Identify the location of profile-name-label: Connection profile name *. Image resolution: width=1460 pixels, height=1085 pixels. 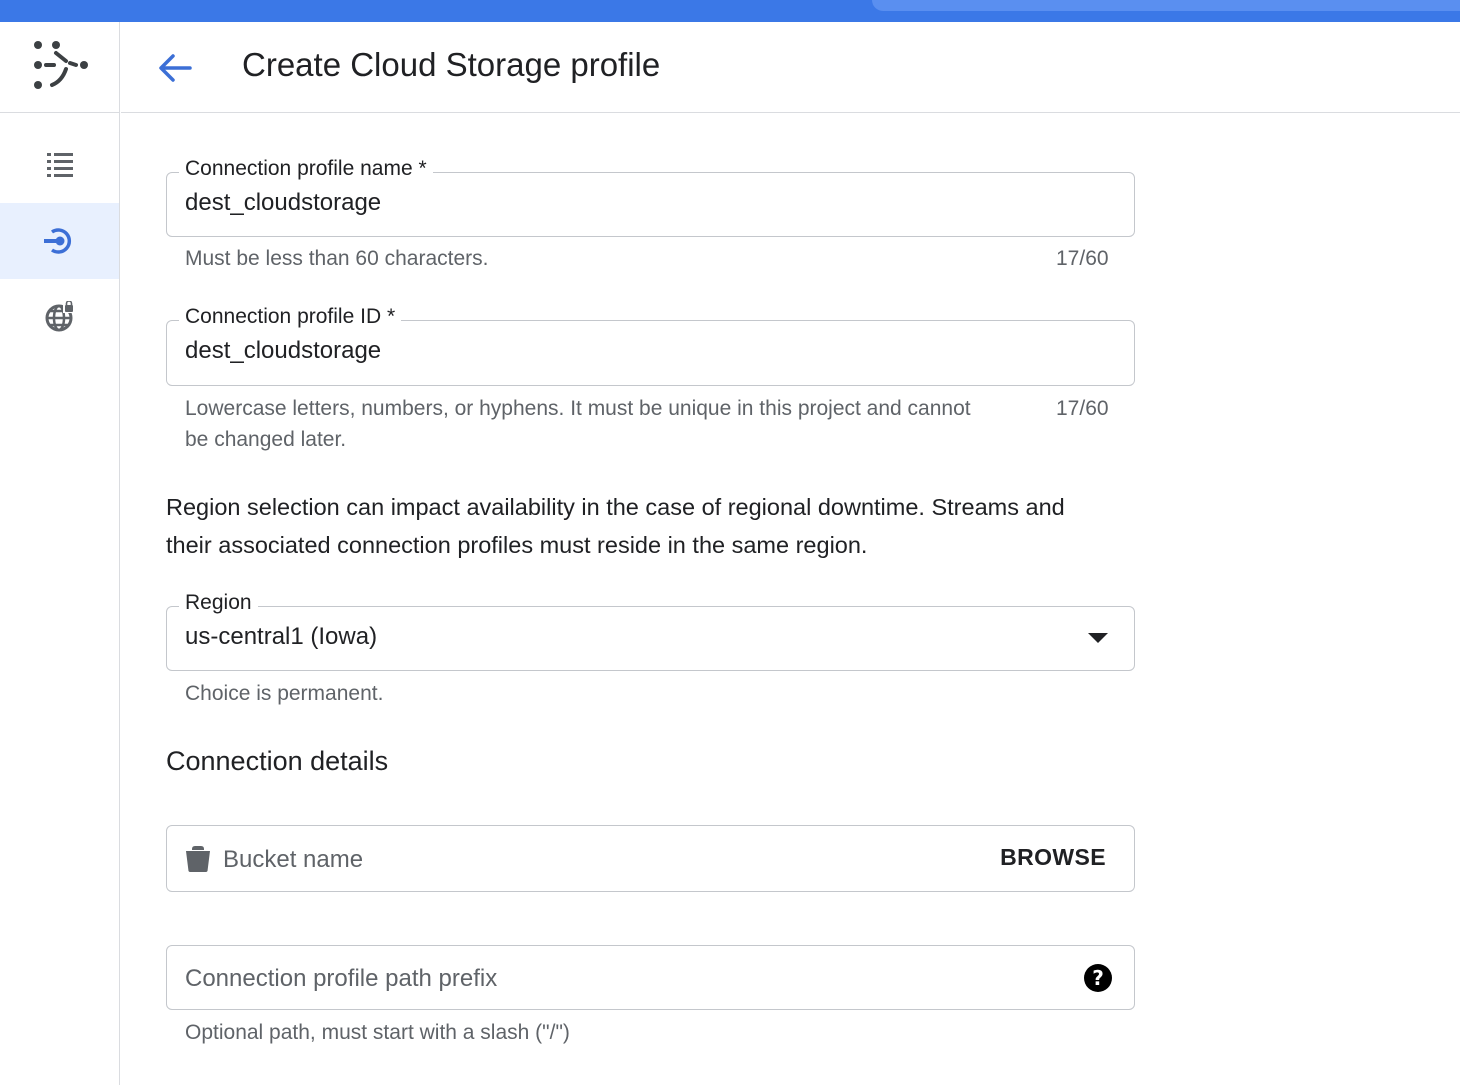
(306, 169).